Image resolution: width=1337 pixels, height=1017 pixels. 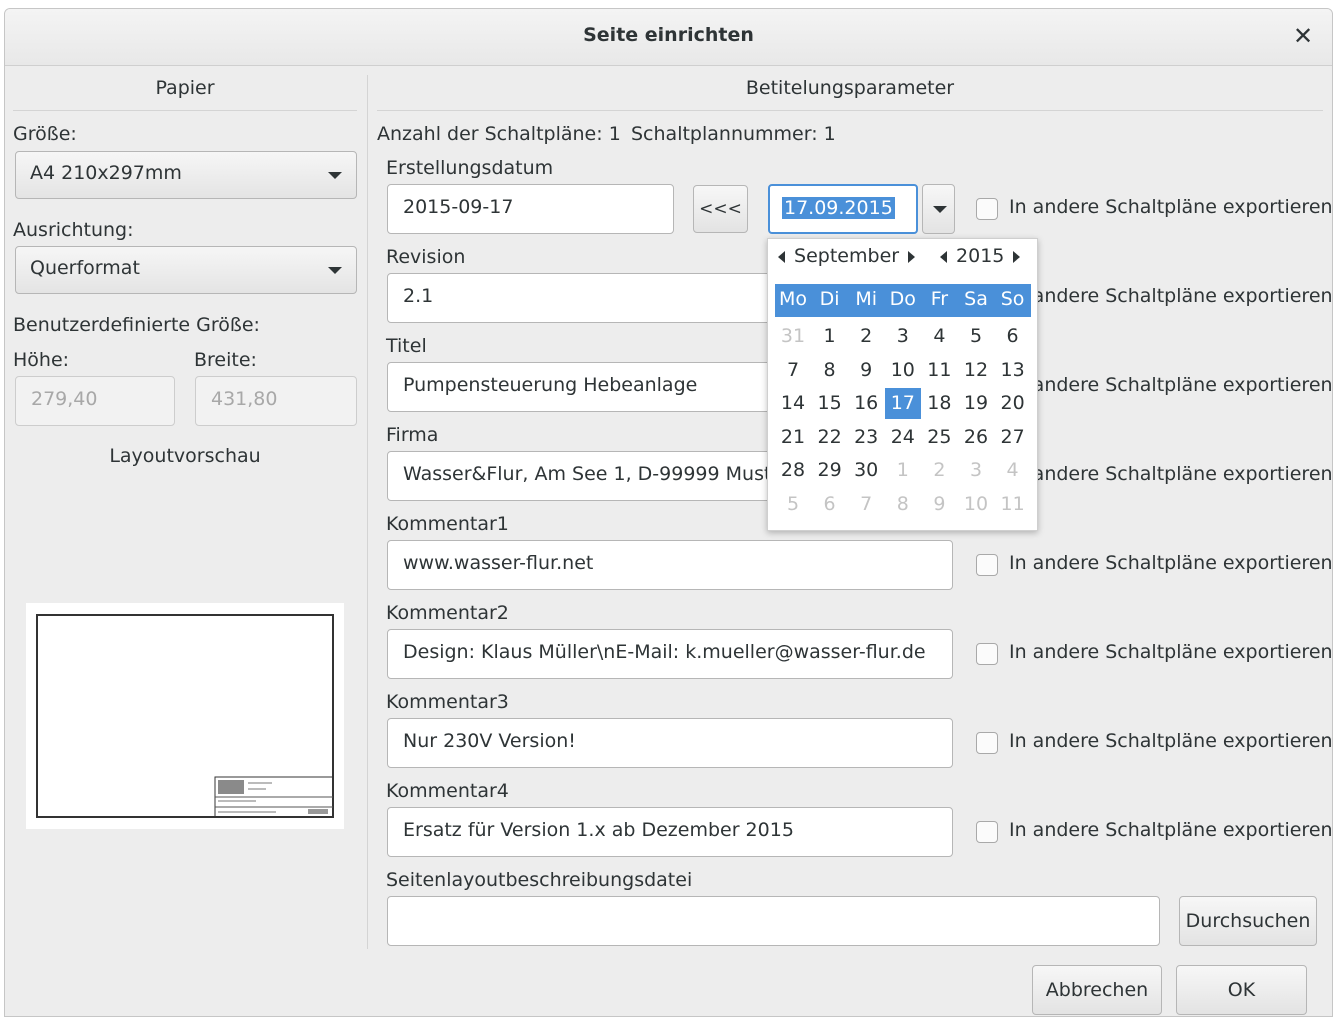 I want to click on layout-preview, so click(x=185, y=716).